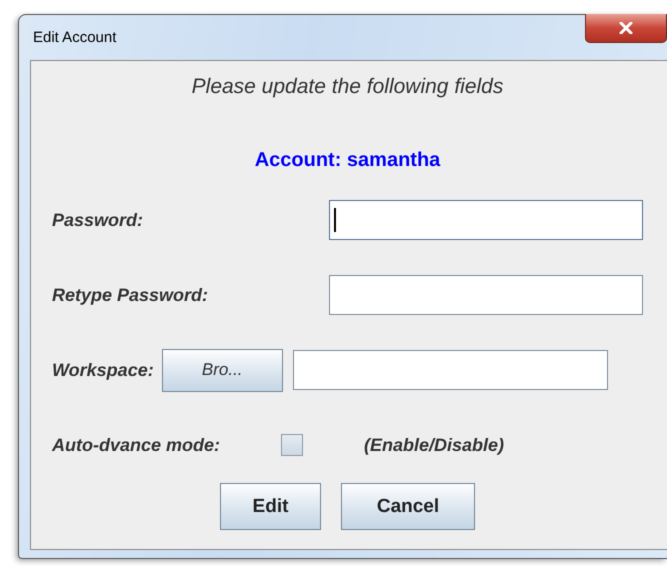 The image size is (667, 566). I want to click on edit-button: Edit, so click(270, 506).